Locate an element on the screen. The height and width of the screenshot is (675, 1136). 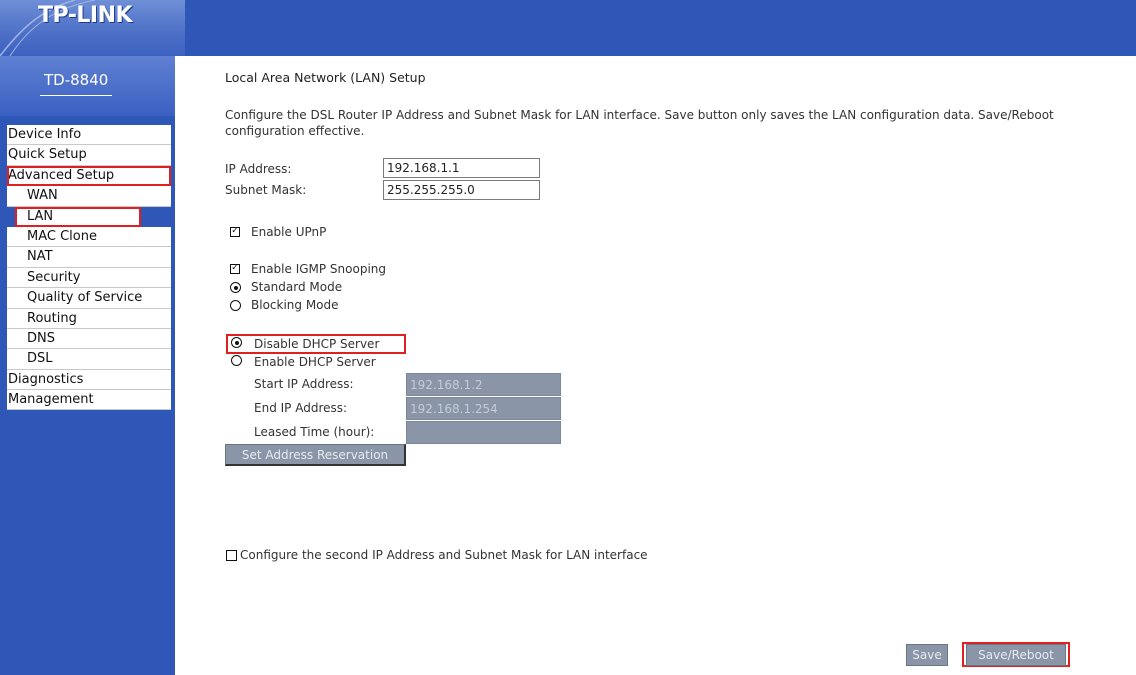
subnet-mask-label: Subnet Mask: is located at coordinates (266, 190).